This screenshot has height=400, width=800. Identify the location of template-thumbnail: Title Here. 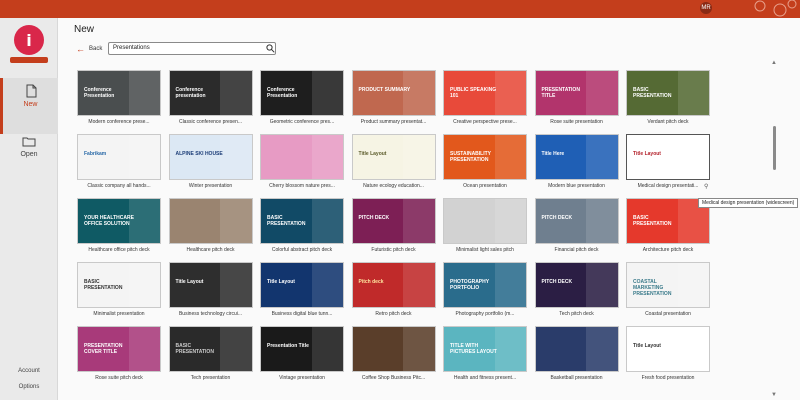
(576, 157).